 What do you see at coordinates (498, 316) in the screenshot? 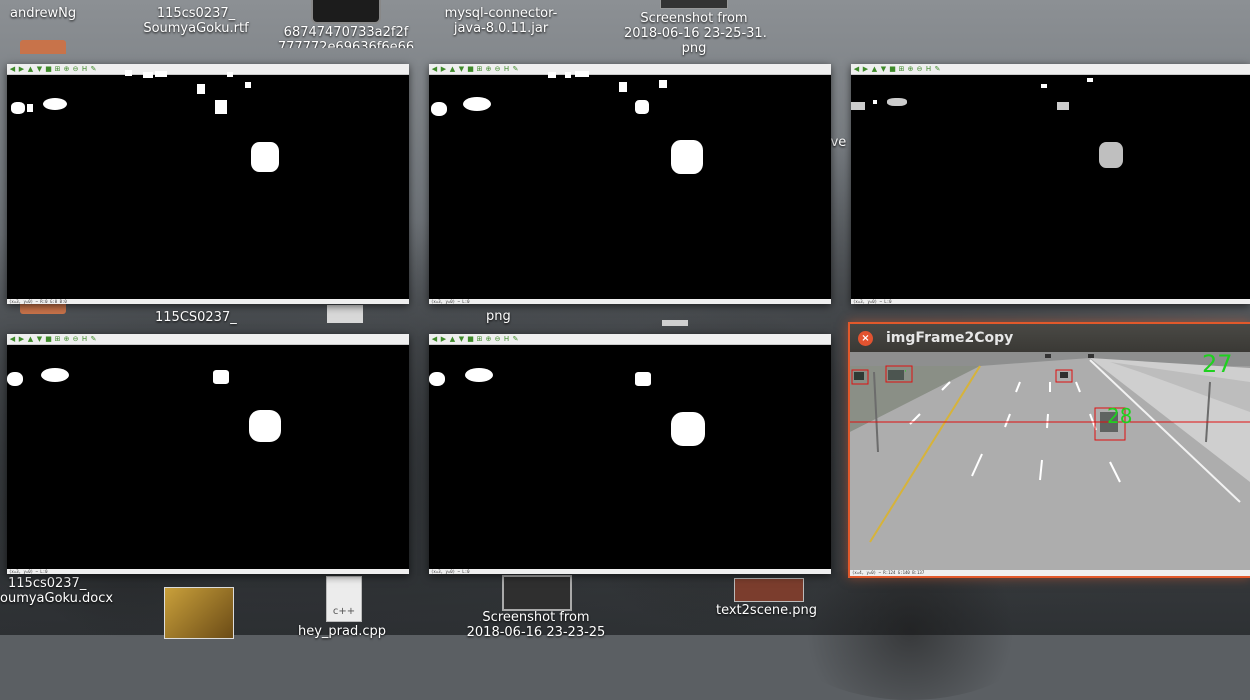
I see `desktop-label-png: png` at bounding box center [498, 316].